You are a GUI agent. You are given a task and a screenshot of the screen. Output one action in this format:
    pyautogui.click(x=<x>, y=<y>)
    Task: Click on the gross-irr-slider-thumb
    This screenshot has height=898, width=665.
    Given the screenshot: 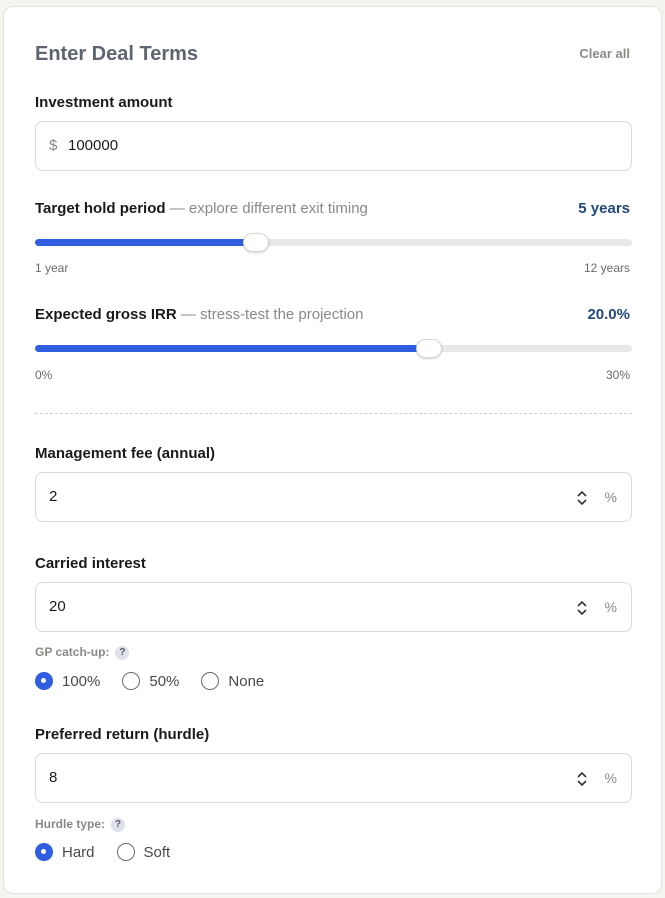 What is the action you would take?
    pyautogui.click(x=428, y=348)
    